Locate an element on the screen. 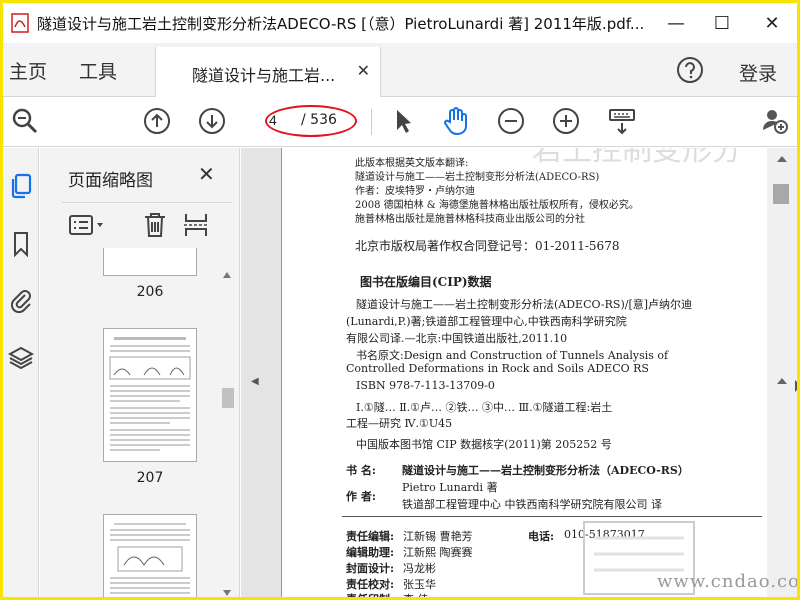  tab-document: 隧道设计与施工岩... ✕ is located at coordinates (268, 72).